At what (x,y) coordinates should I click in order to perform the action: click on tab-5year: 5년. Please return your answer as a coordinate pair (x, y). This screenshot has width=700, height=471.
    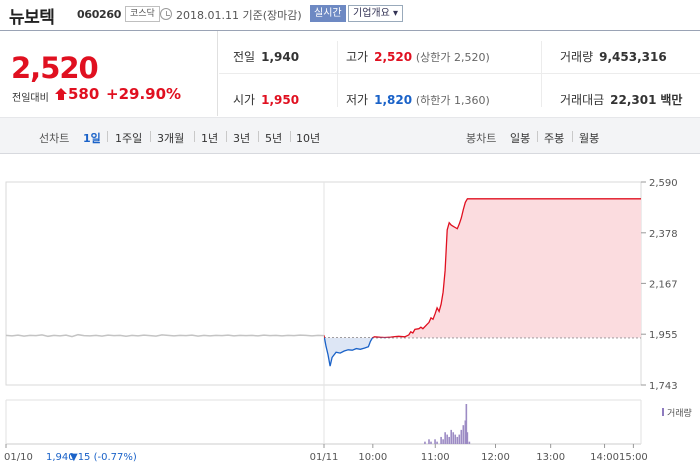
    Looking at the image, I should click on (273, 138).